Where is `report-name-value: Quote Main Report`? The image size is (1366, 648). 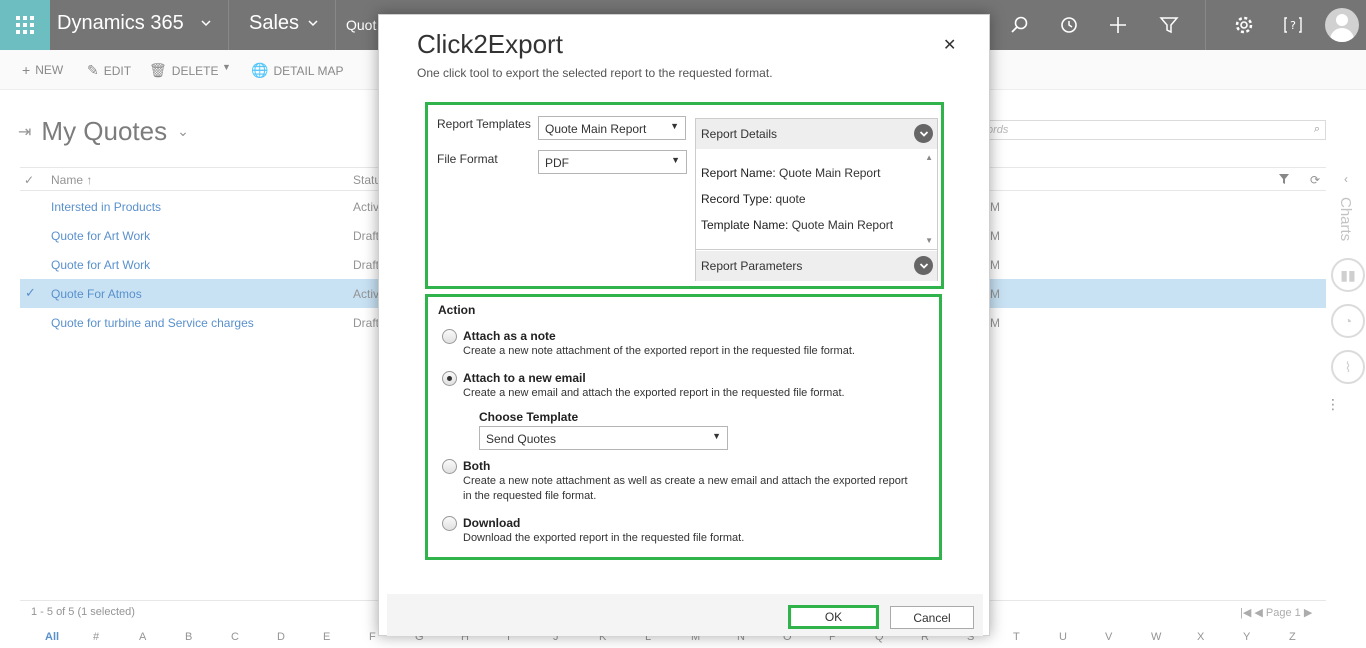 report-name-value: Quote Main Report is located at coordinates (830, 173).